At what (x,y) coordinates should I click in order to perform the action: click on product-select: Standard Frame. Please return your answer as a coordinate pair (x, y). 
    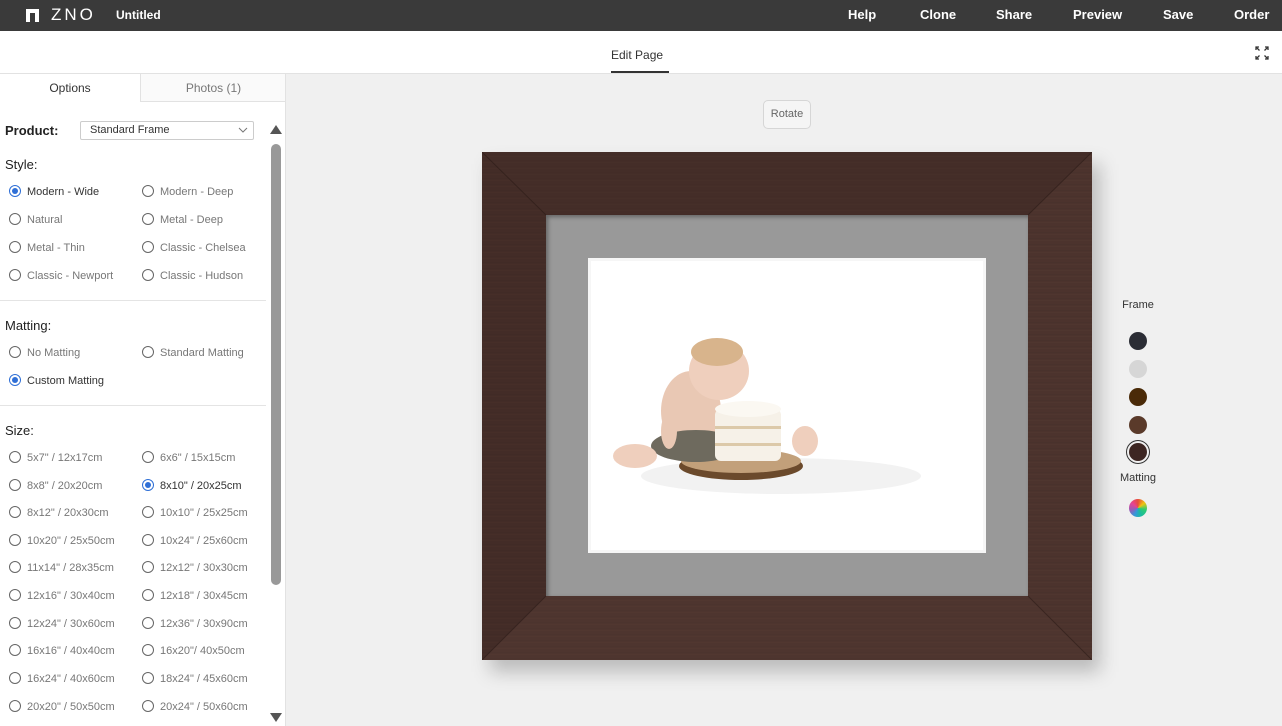
    Looking at the image, I should click on (167, 130).